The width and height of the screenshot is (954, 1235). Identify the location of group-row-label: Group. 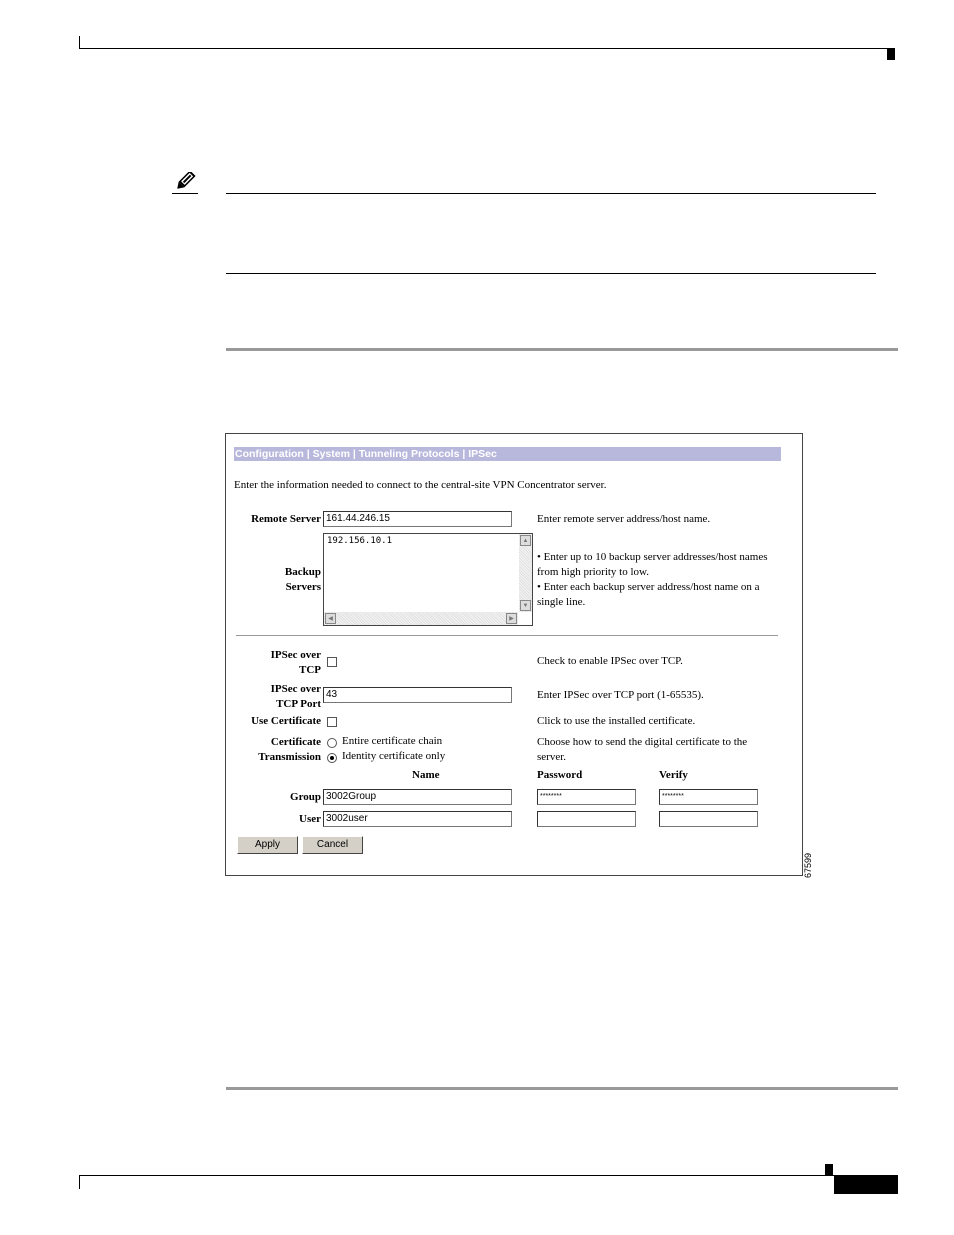
(305, 797).